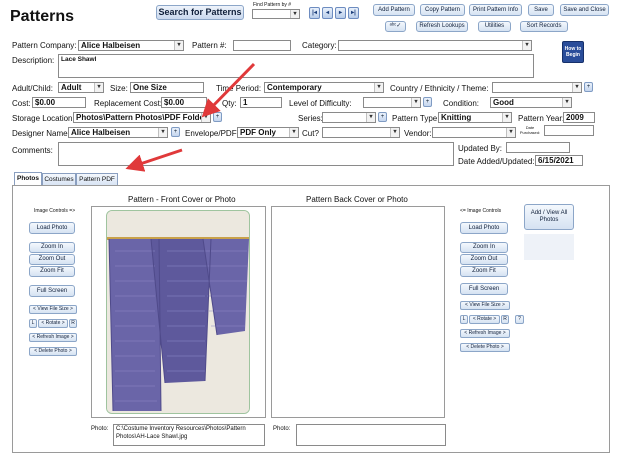 Image resolution: width=626 pixels, height=454 pixels. What do you see at coordinates (33, 323) in the screenshot?
I see `rotate-left-button: L` at bounding box center [33, 323].